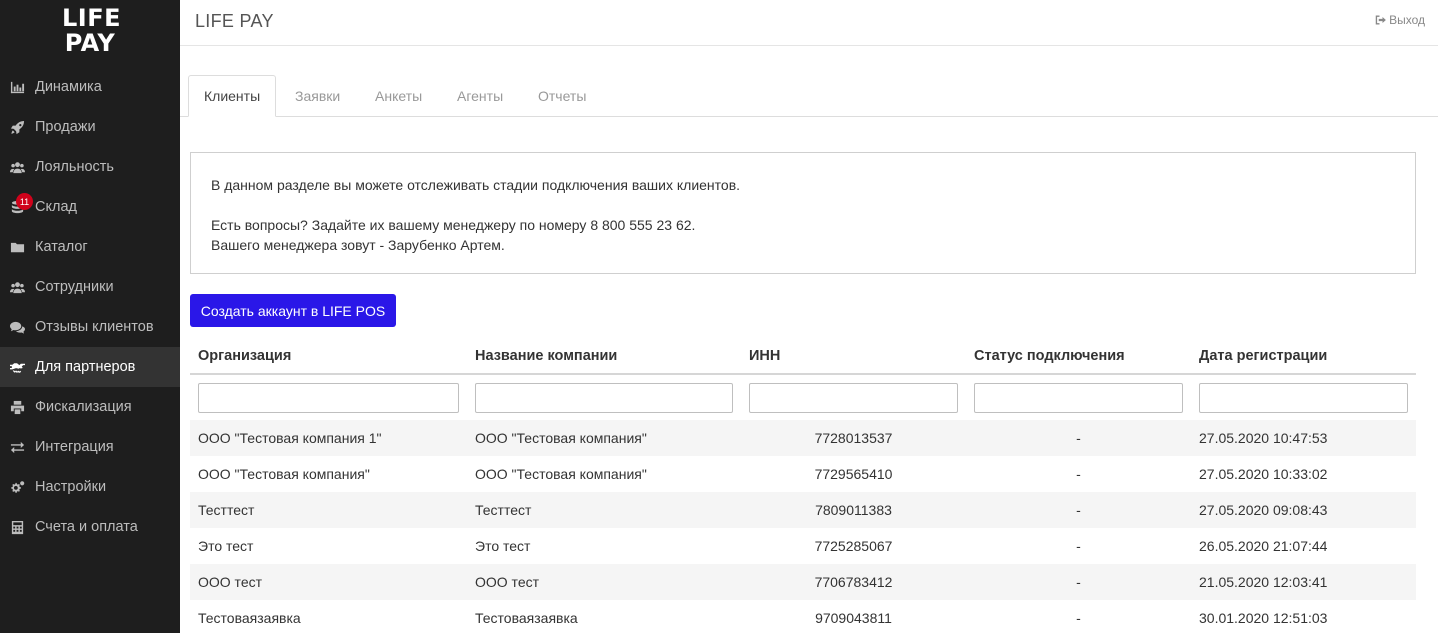 The image size is (1438, 633). Describe the element at coordinates (1263, 546) in the screenshot. I see `cell-registration-date: 26.05.2020 21:07:44` at that location.